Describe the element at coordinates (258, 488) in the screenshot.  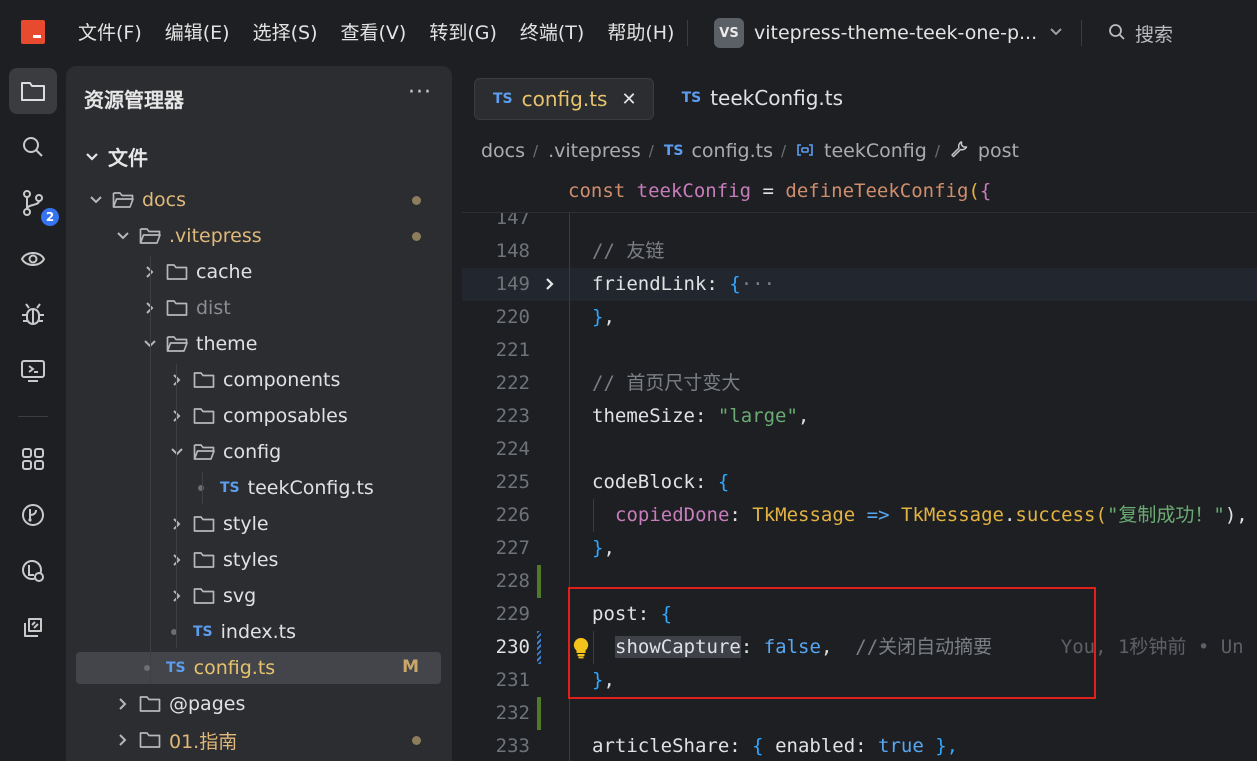
I see `tree-item-teekconfig-ts: TS teekConfig.ts` at that location.